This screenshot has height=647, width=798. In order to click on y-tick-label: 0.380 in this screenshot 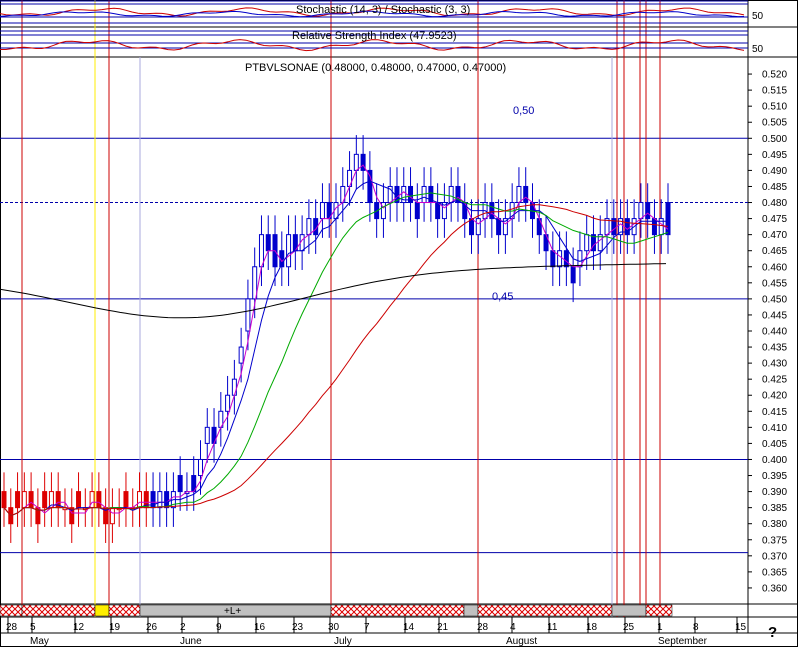, I will do `click(774, 524)`.